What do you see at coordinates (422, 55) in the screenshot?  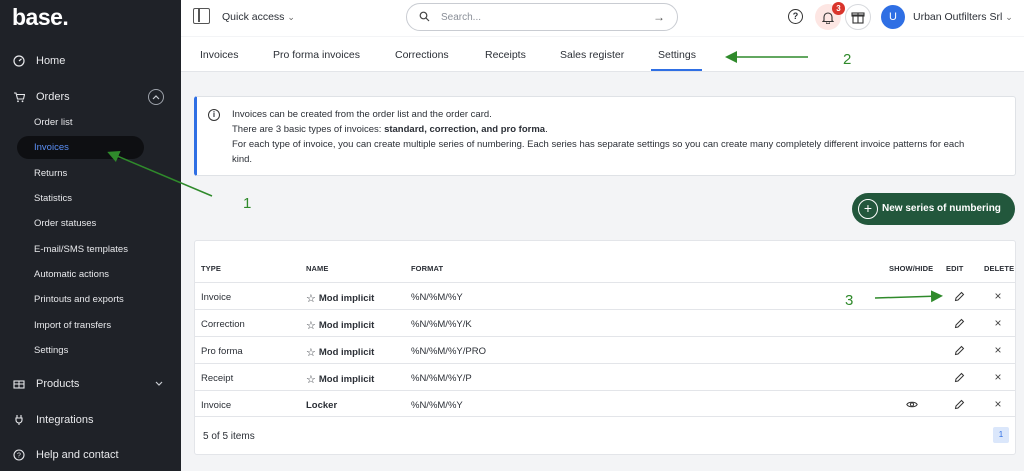 I see `tab-corrections: Corrections` at bounding box center [422, 55].